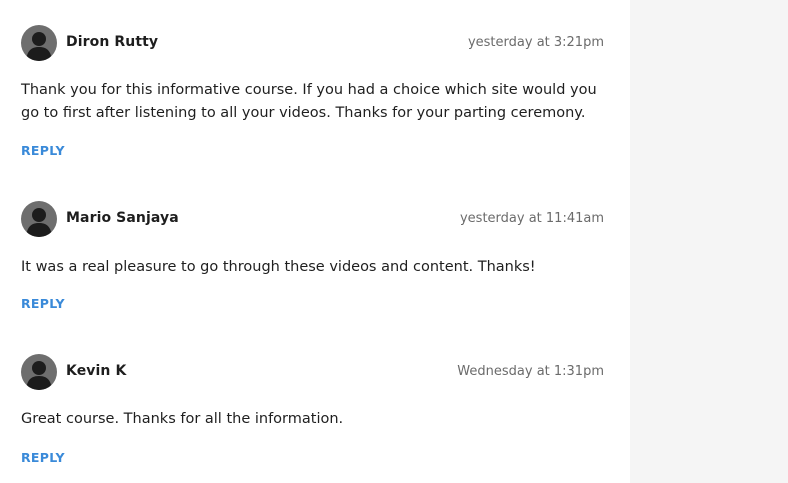 This screenshot has width=788, height=483. I want to click on comment-author: Mario Sanjaya, so click(122, 218).